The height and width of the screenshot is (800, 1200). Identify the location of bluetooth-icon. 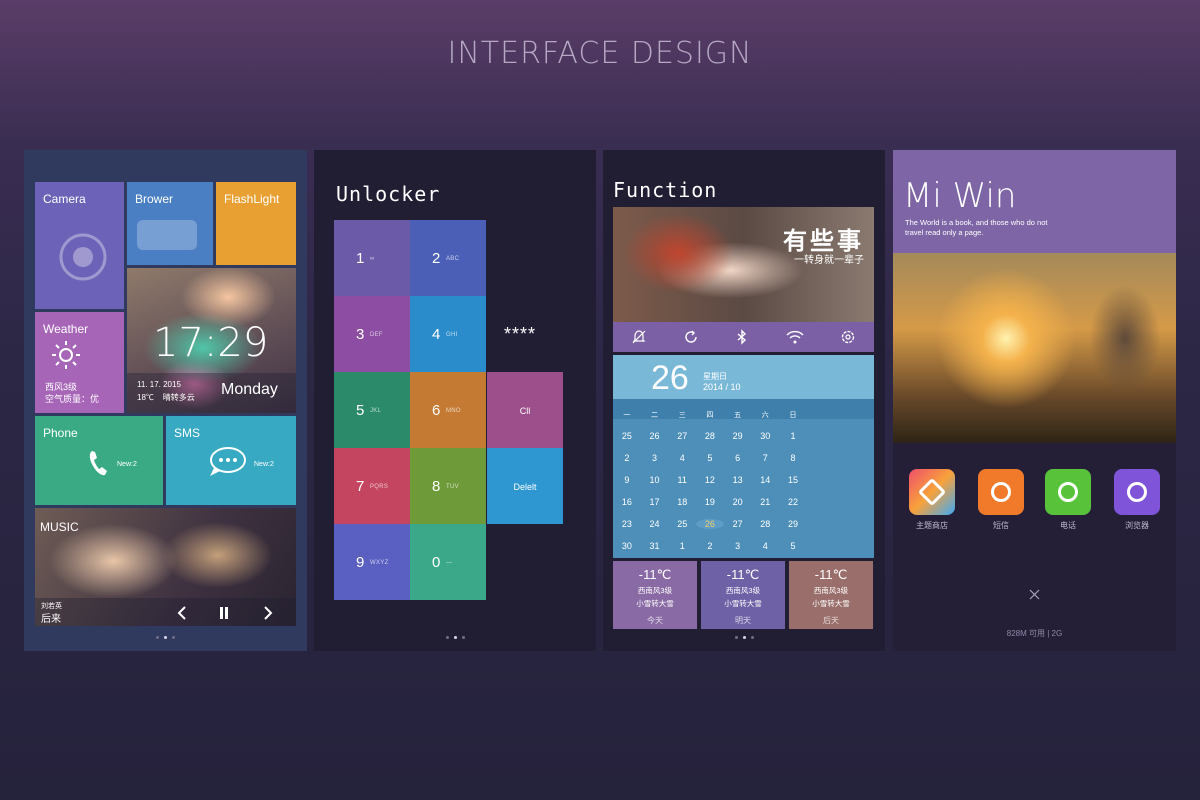
(742, 337).